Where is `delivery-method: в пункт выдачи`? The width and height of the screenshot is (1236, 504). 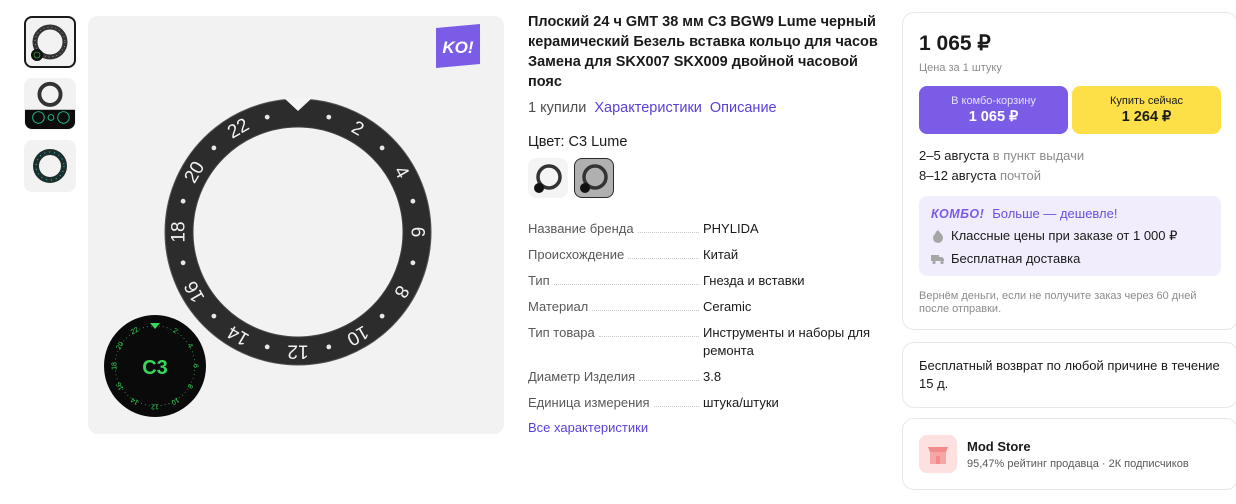 delivery-method: в пункт выдачи is located at coordinates (1038, 155).